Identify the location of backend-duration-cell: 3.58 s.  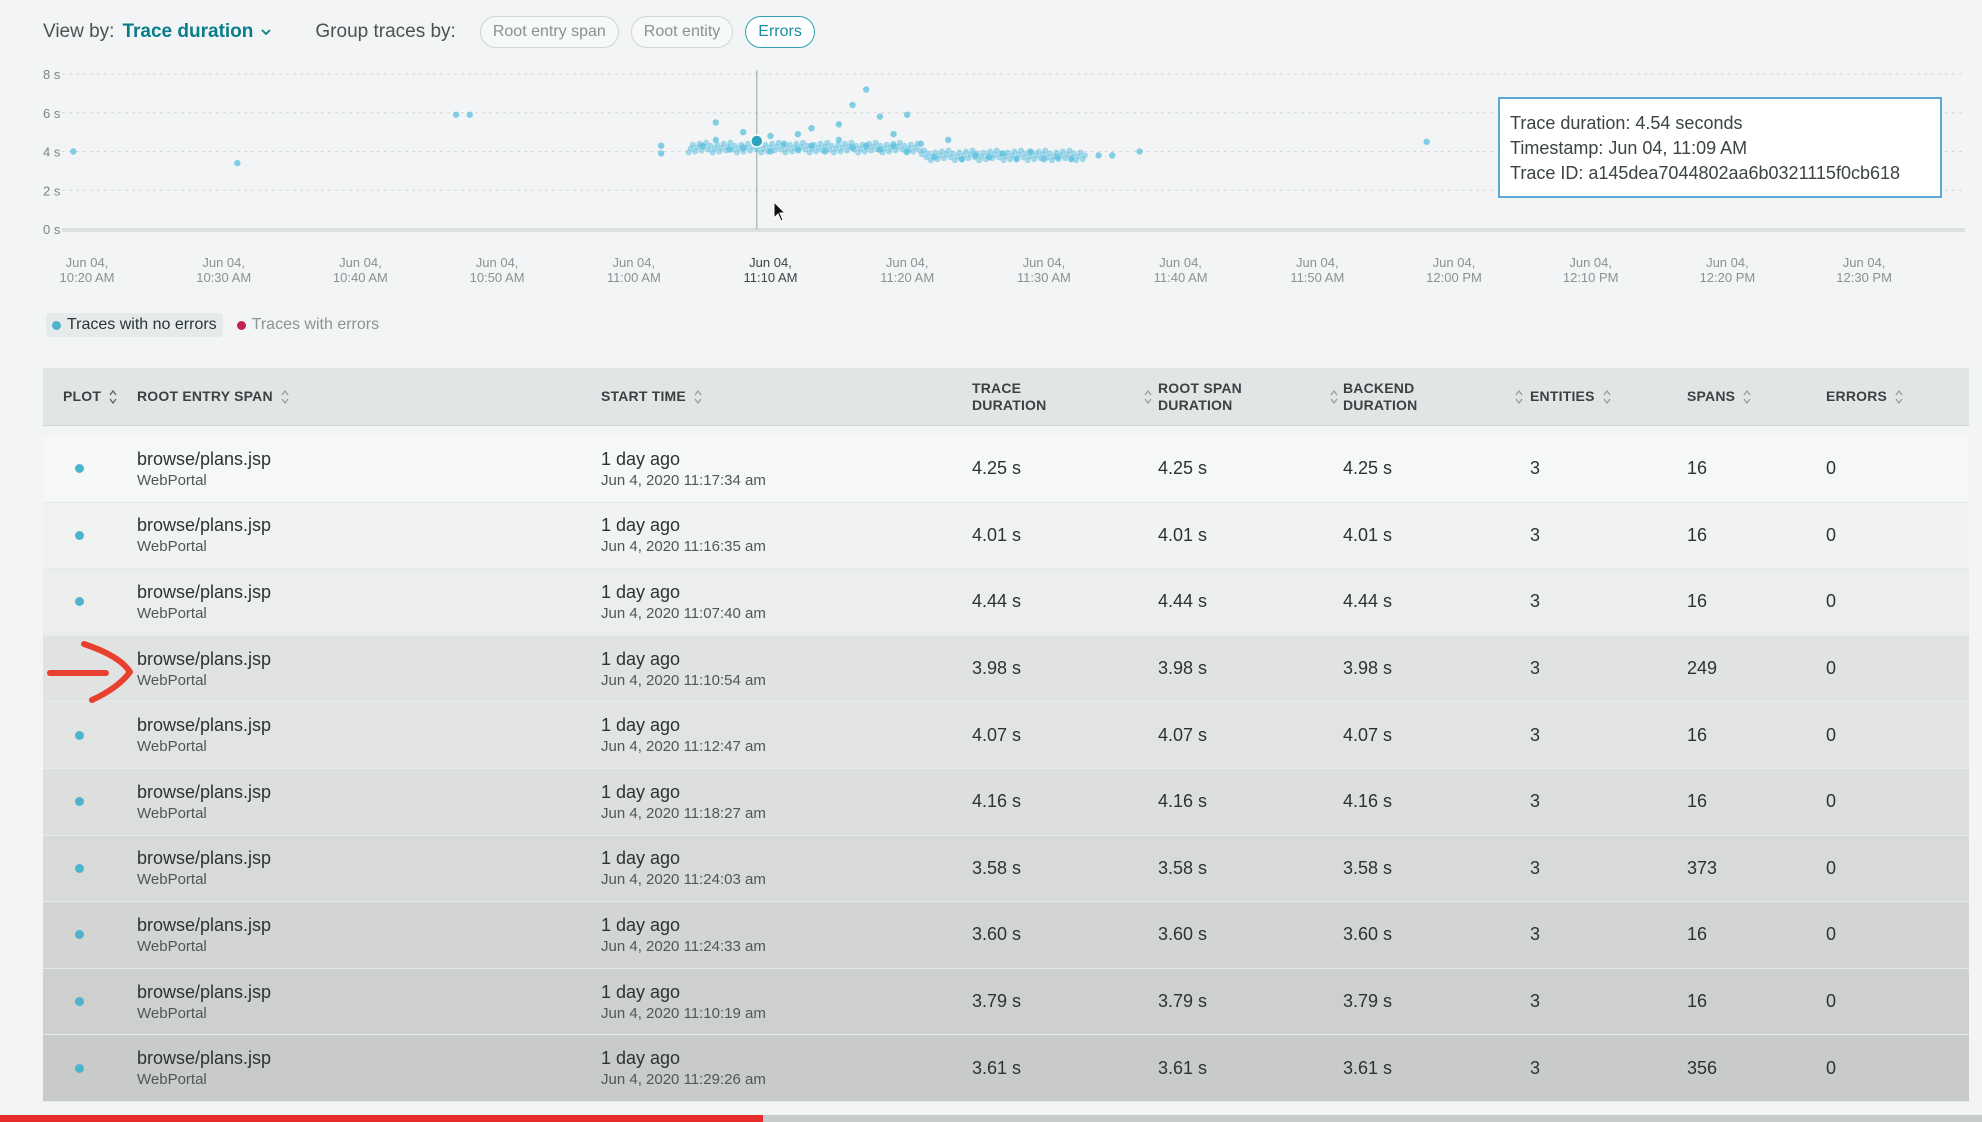
(1368, 867).